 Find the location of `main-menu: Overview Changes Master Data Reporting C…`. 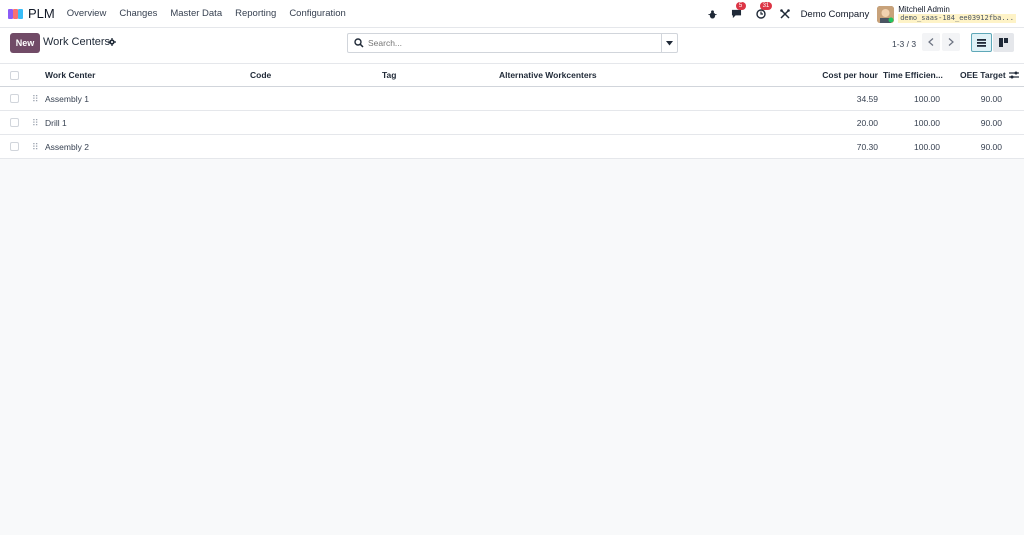

main-menu: Overview Changes Master Data Reporting C… is located at coordinates (213, 13).